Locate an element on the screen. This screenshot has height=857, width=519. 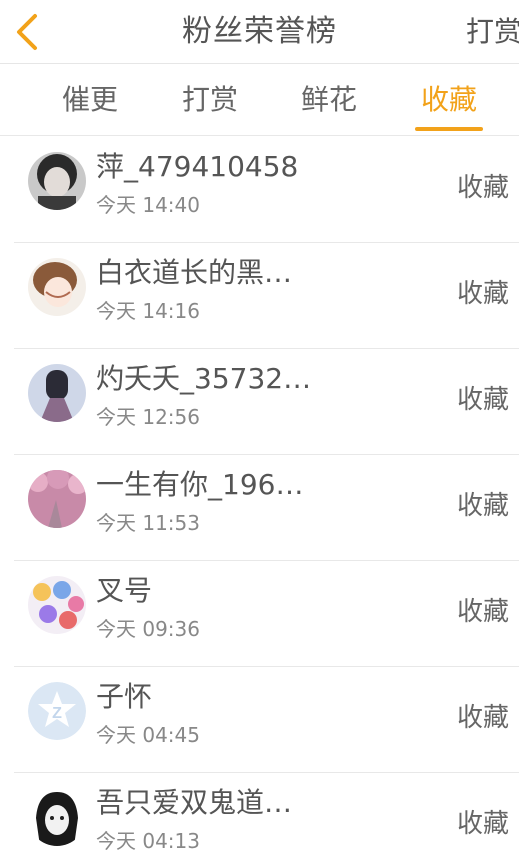
fan-name: 子怀 is located at coordinates (124, 696).